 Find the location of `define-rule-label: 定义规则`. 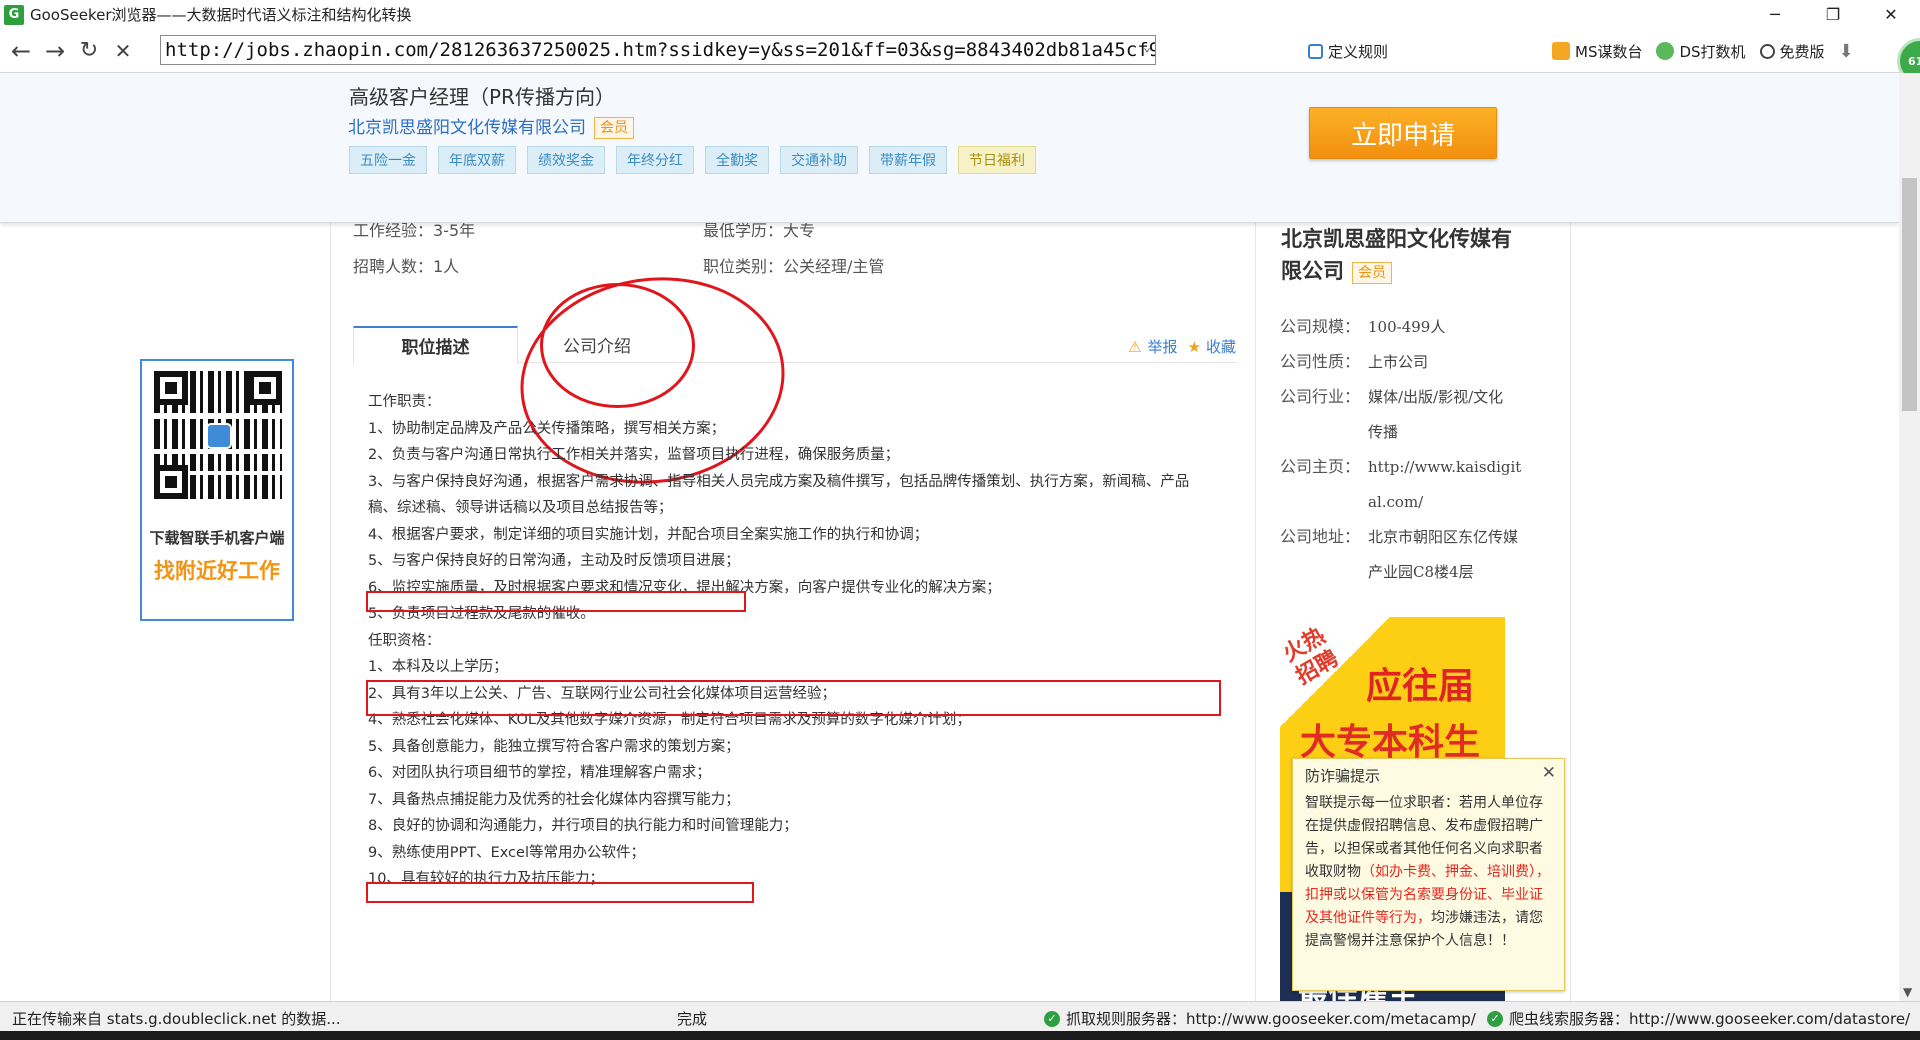

define-rule-label: 定义规则 is located at coordinates (1358, 51).